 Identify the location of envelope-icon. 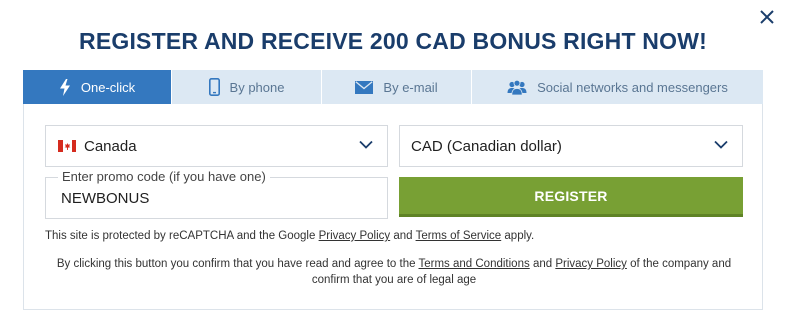
(364, 87).